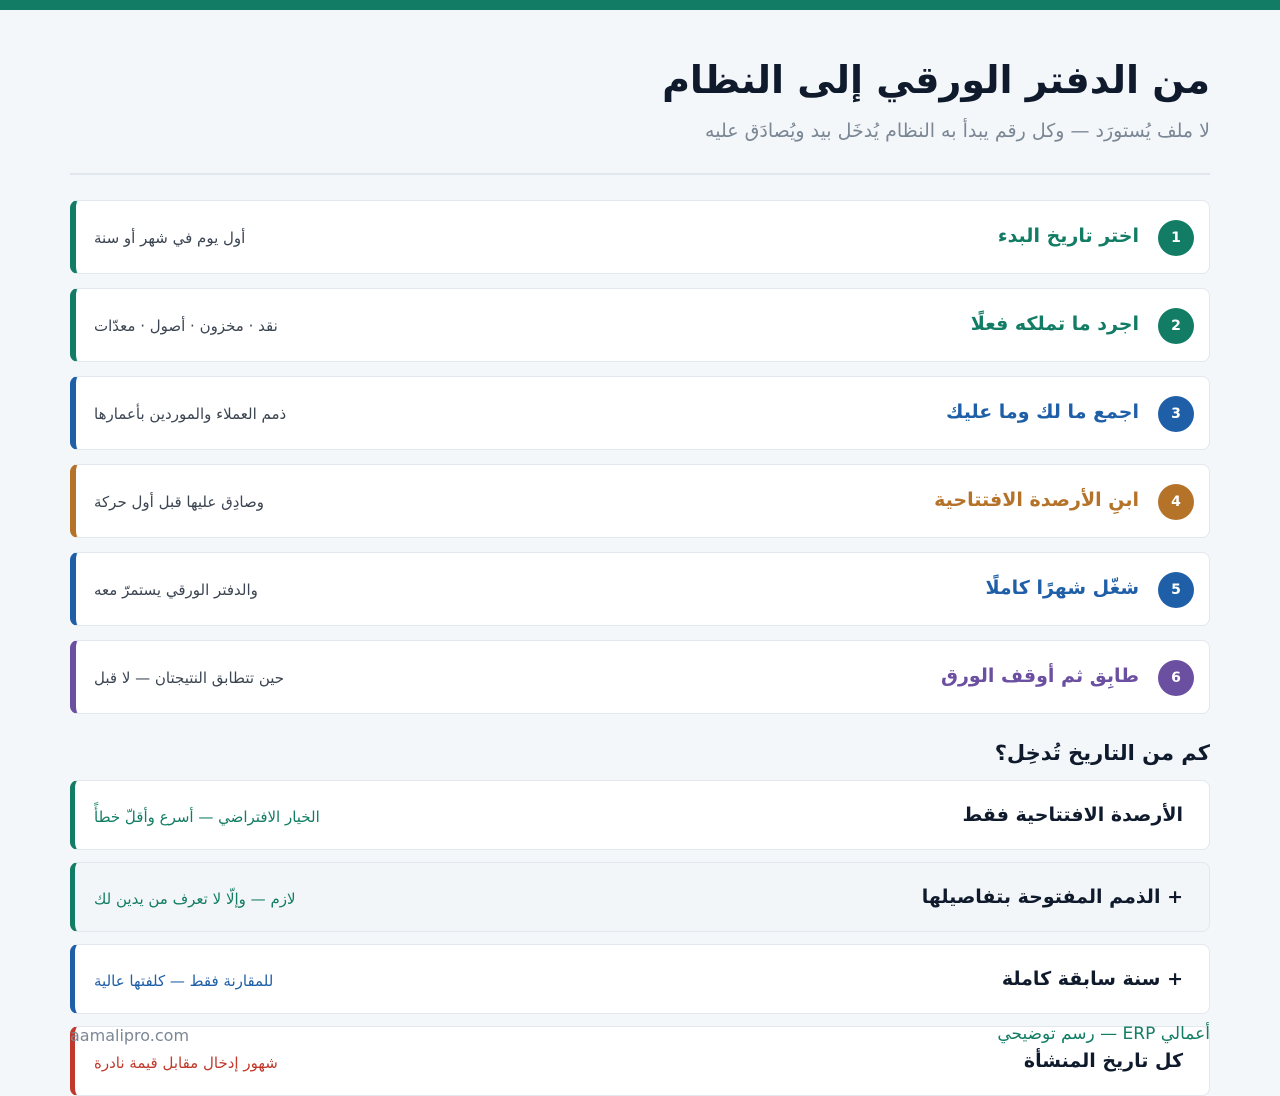  What do you see at coordinates (640, 5) in the screenshot?
I see `top-accent-bar` at bounding box center [640, 5].